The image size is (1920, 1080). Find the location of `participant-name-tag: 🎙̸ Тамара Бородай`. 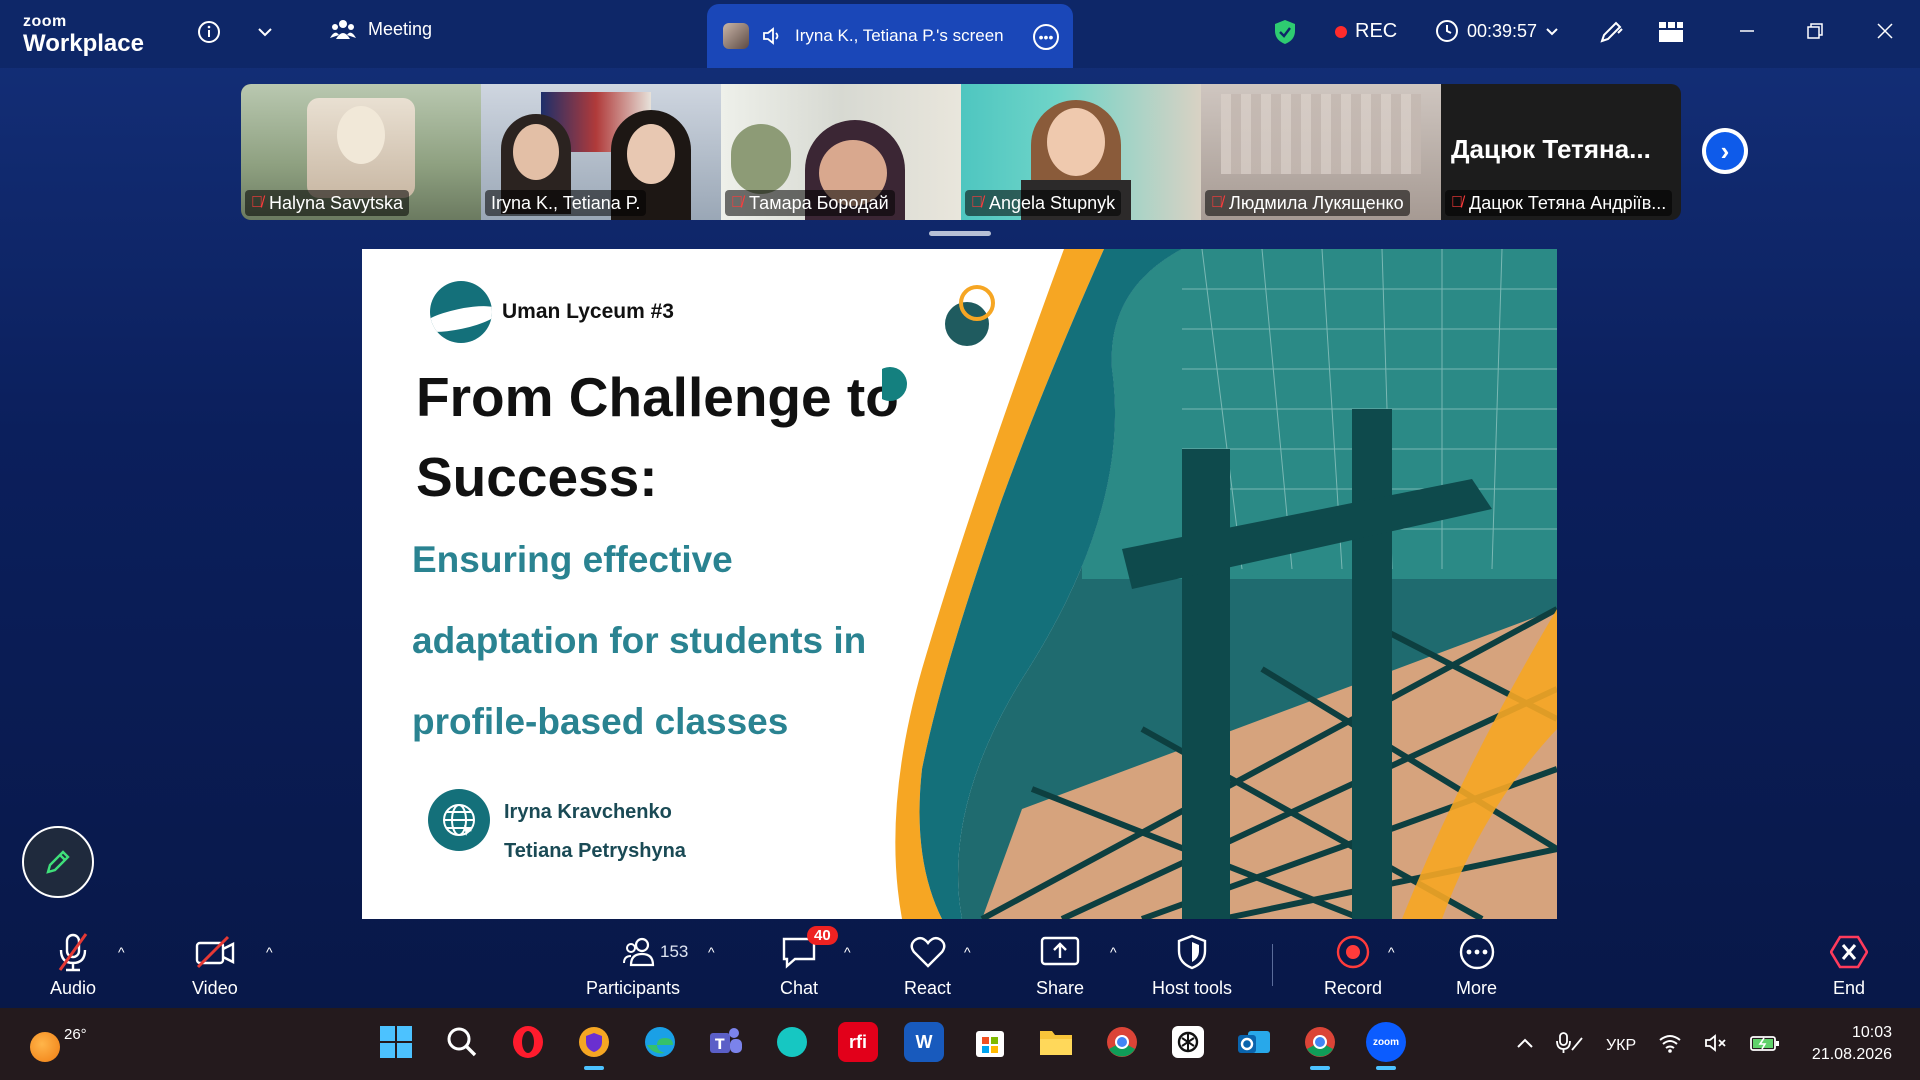

participant-name-tag: 🎙̸ Тамара Бородай is located at coordinates (810, 203).